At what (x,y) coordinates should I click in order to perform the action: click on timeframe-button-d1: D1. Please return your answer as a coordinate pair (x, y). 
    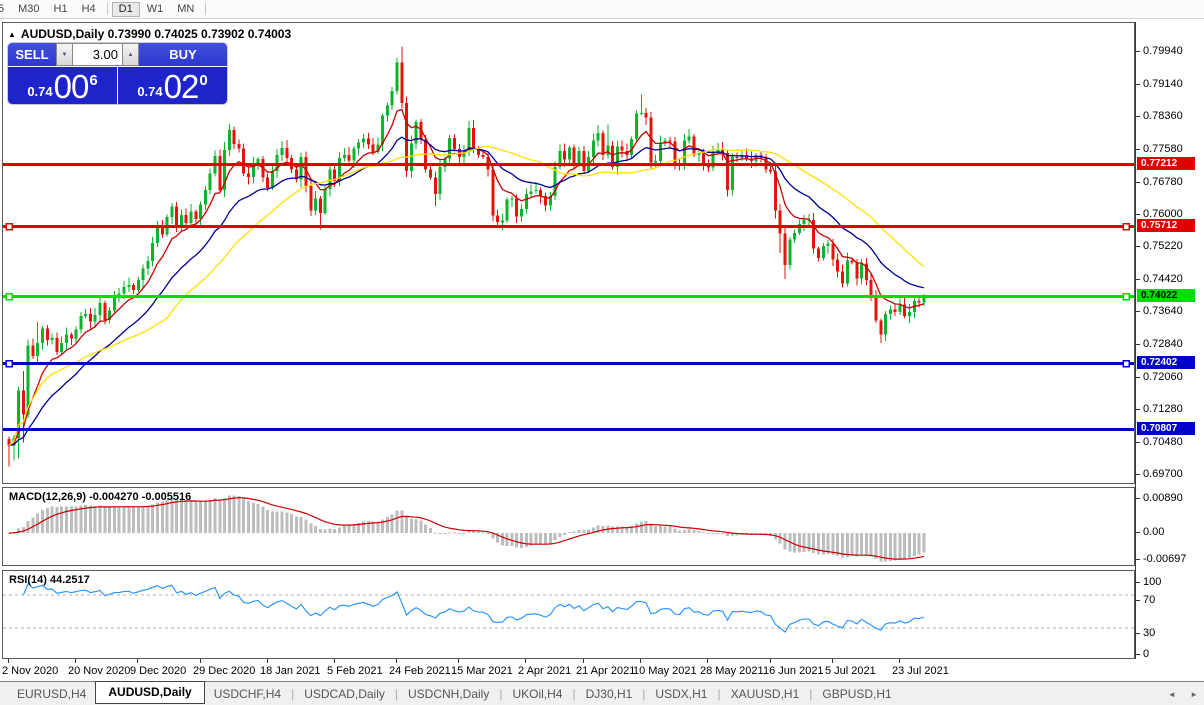
    Looking at the image, I should click on (125, 9).